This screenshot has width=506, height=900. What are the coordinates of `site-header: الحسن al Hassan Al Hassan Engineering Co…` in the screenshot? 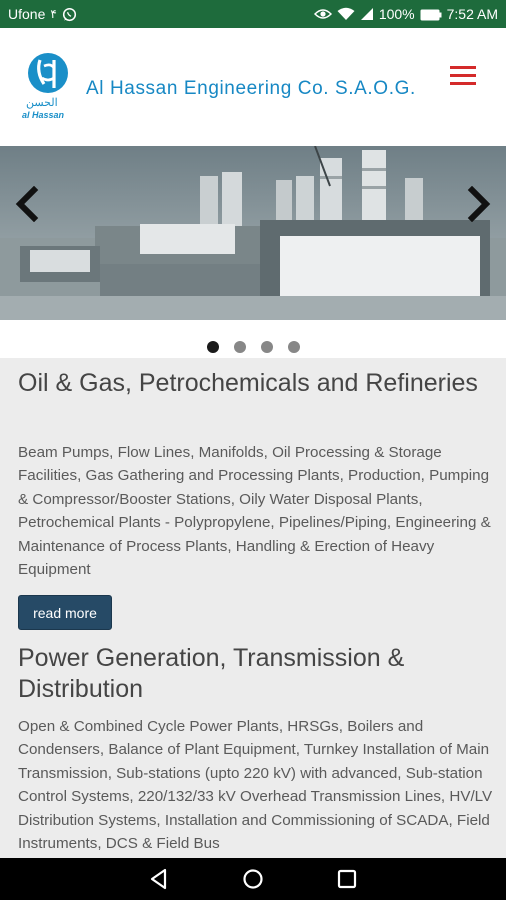 It's located at (253, 87).